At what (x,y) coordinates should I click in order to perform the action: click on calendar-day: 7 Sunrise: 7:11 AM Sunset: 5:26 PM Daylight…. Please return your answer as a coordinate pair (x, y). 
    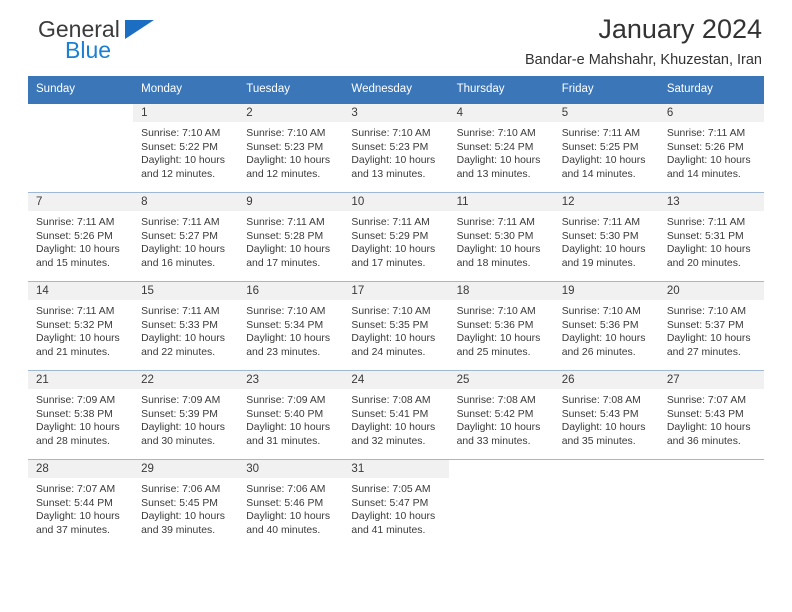
    Looking at the image, I should click on (81, 237).